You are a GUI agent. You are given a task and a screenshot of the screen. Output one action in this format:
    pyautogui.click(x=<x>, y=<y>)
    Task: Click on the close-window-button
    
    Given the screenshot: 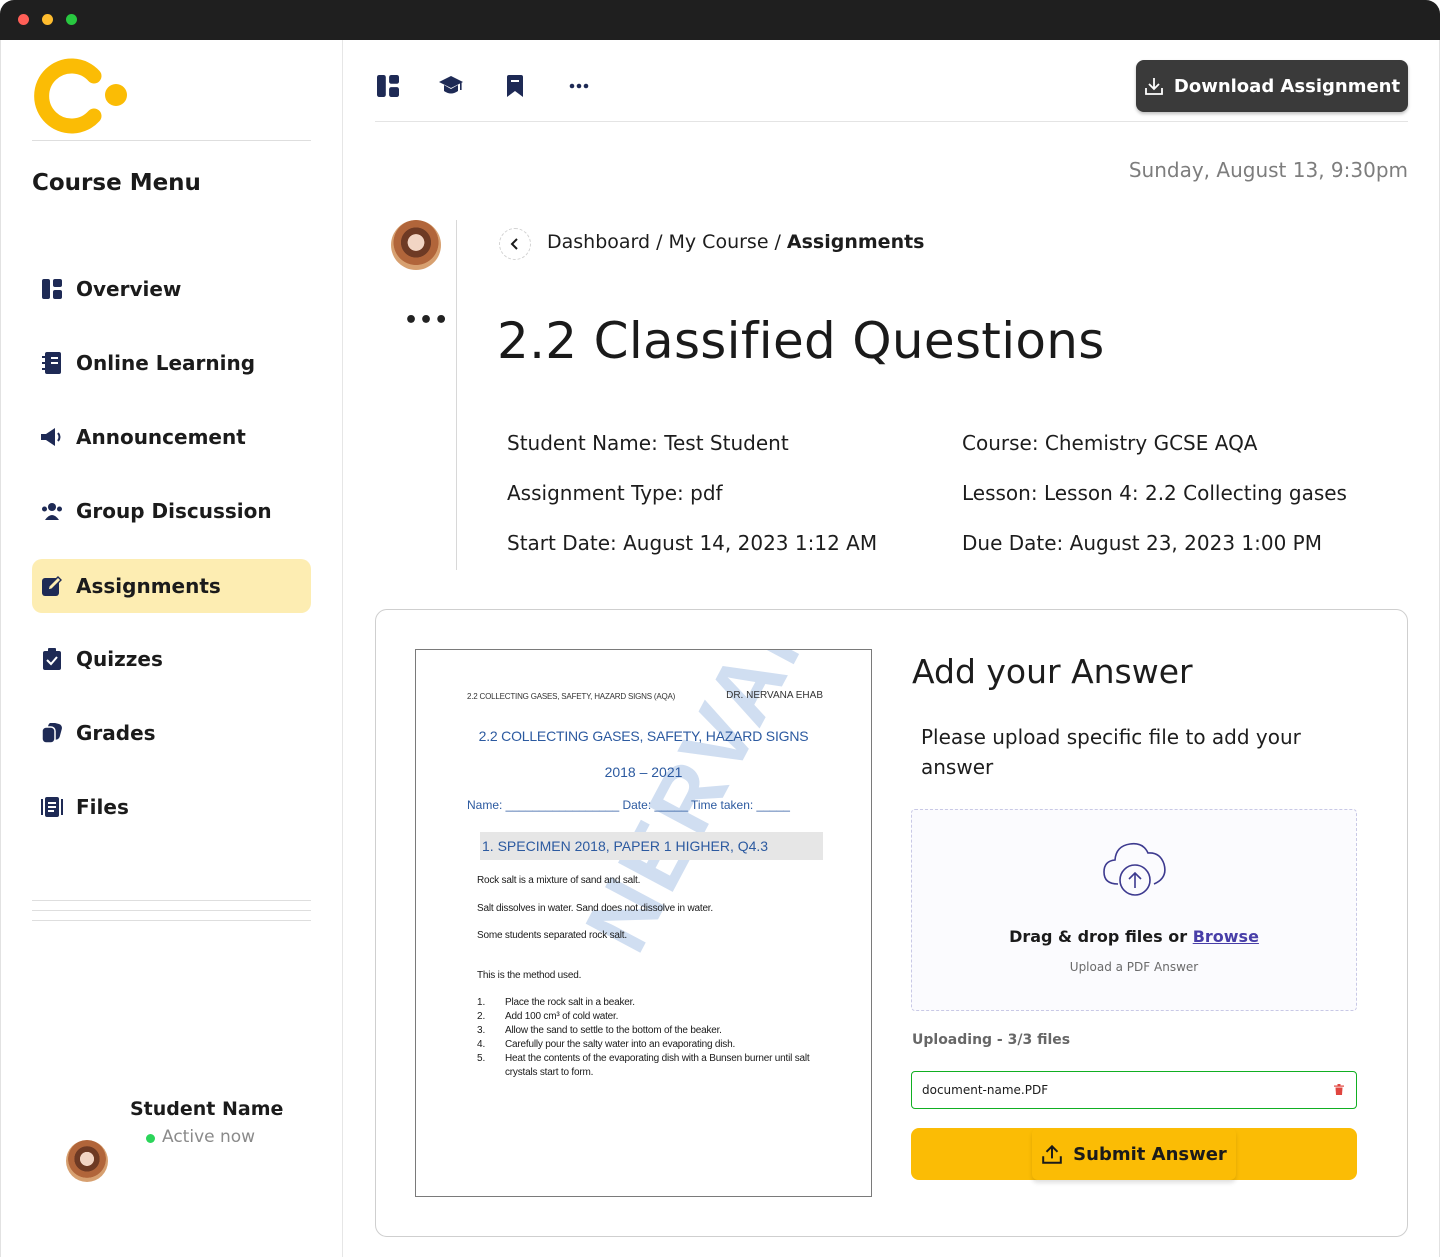 What is the action you would take?
    pyautogui.click(x=23, y=19)
    